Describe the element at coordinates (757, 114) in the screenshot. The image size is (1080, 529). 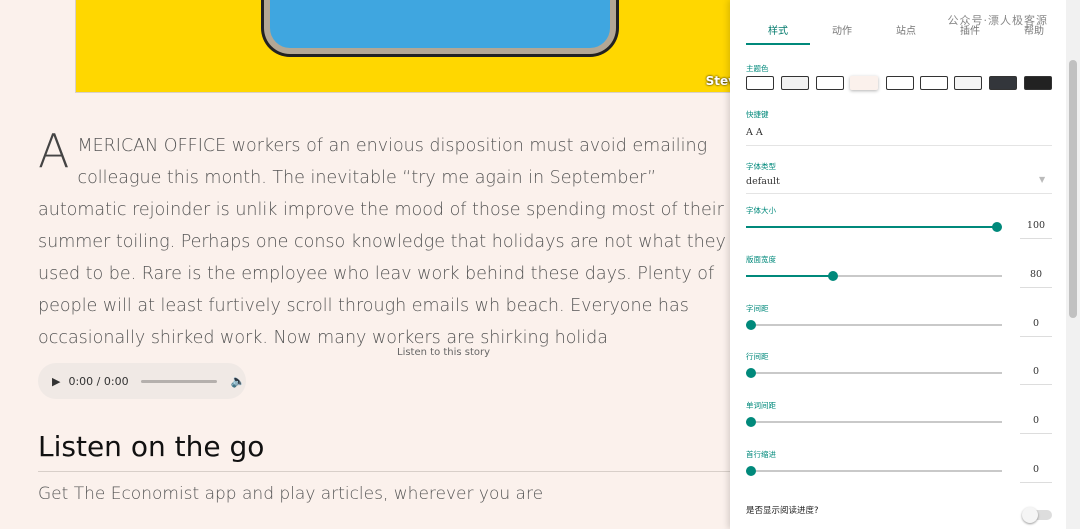
I see `hotkey-label: 快捷键` at that location.